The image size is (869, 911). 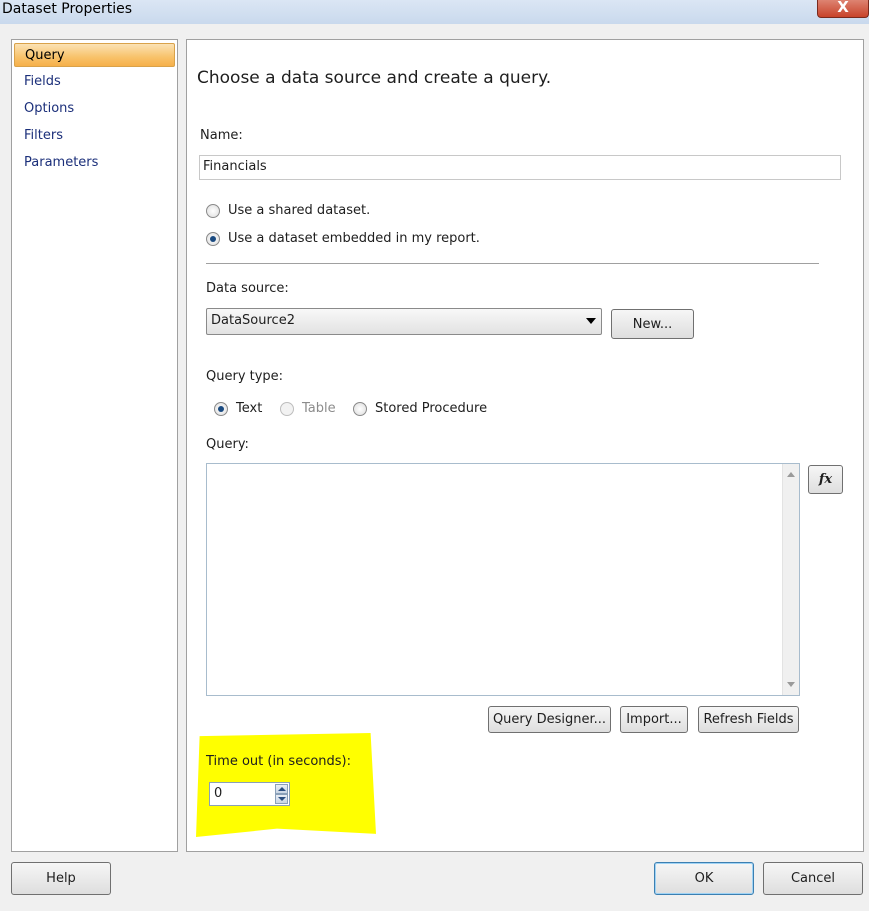 I want to click on arrow-down-icon, so click(x=282, y=799).